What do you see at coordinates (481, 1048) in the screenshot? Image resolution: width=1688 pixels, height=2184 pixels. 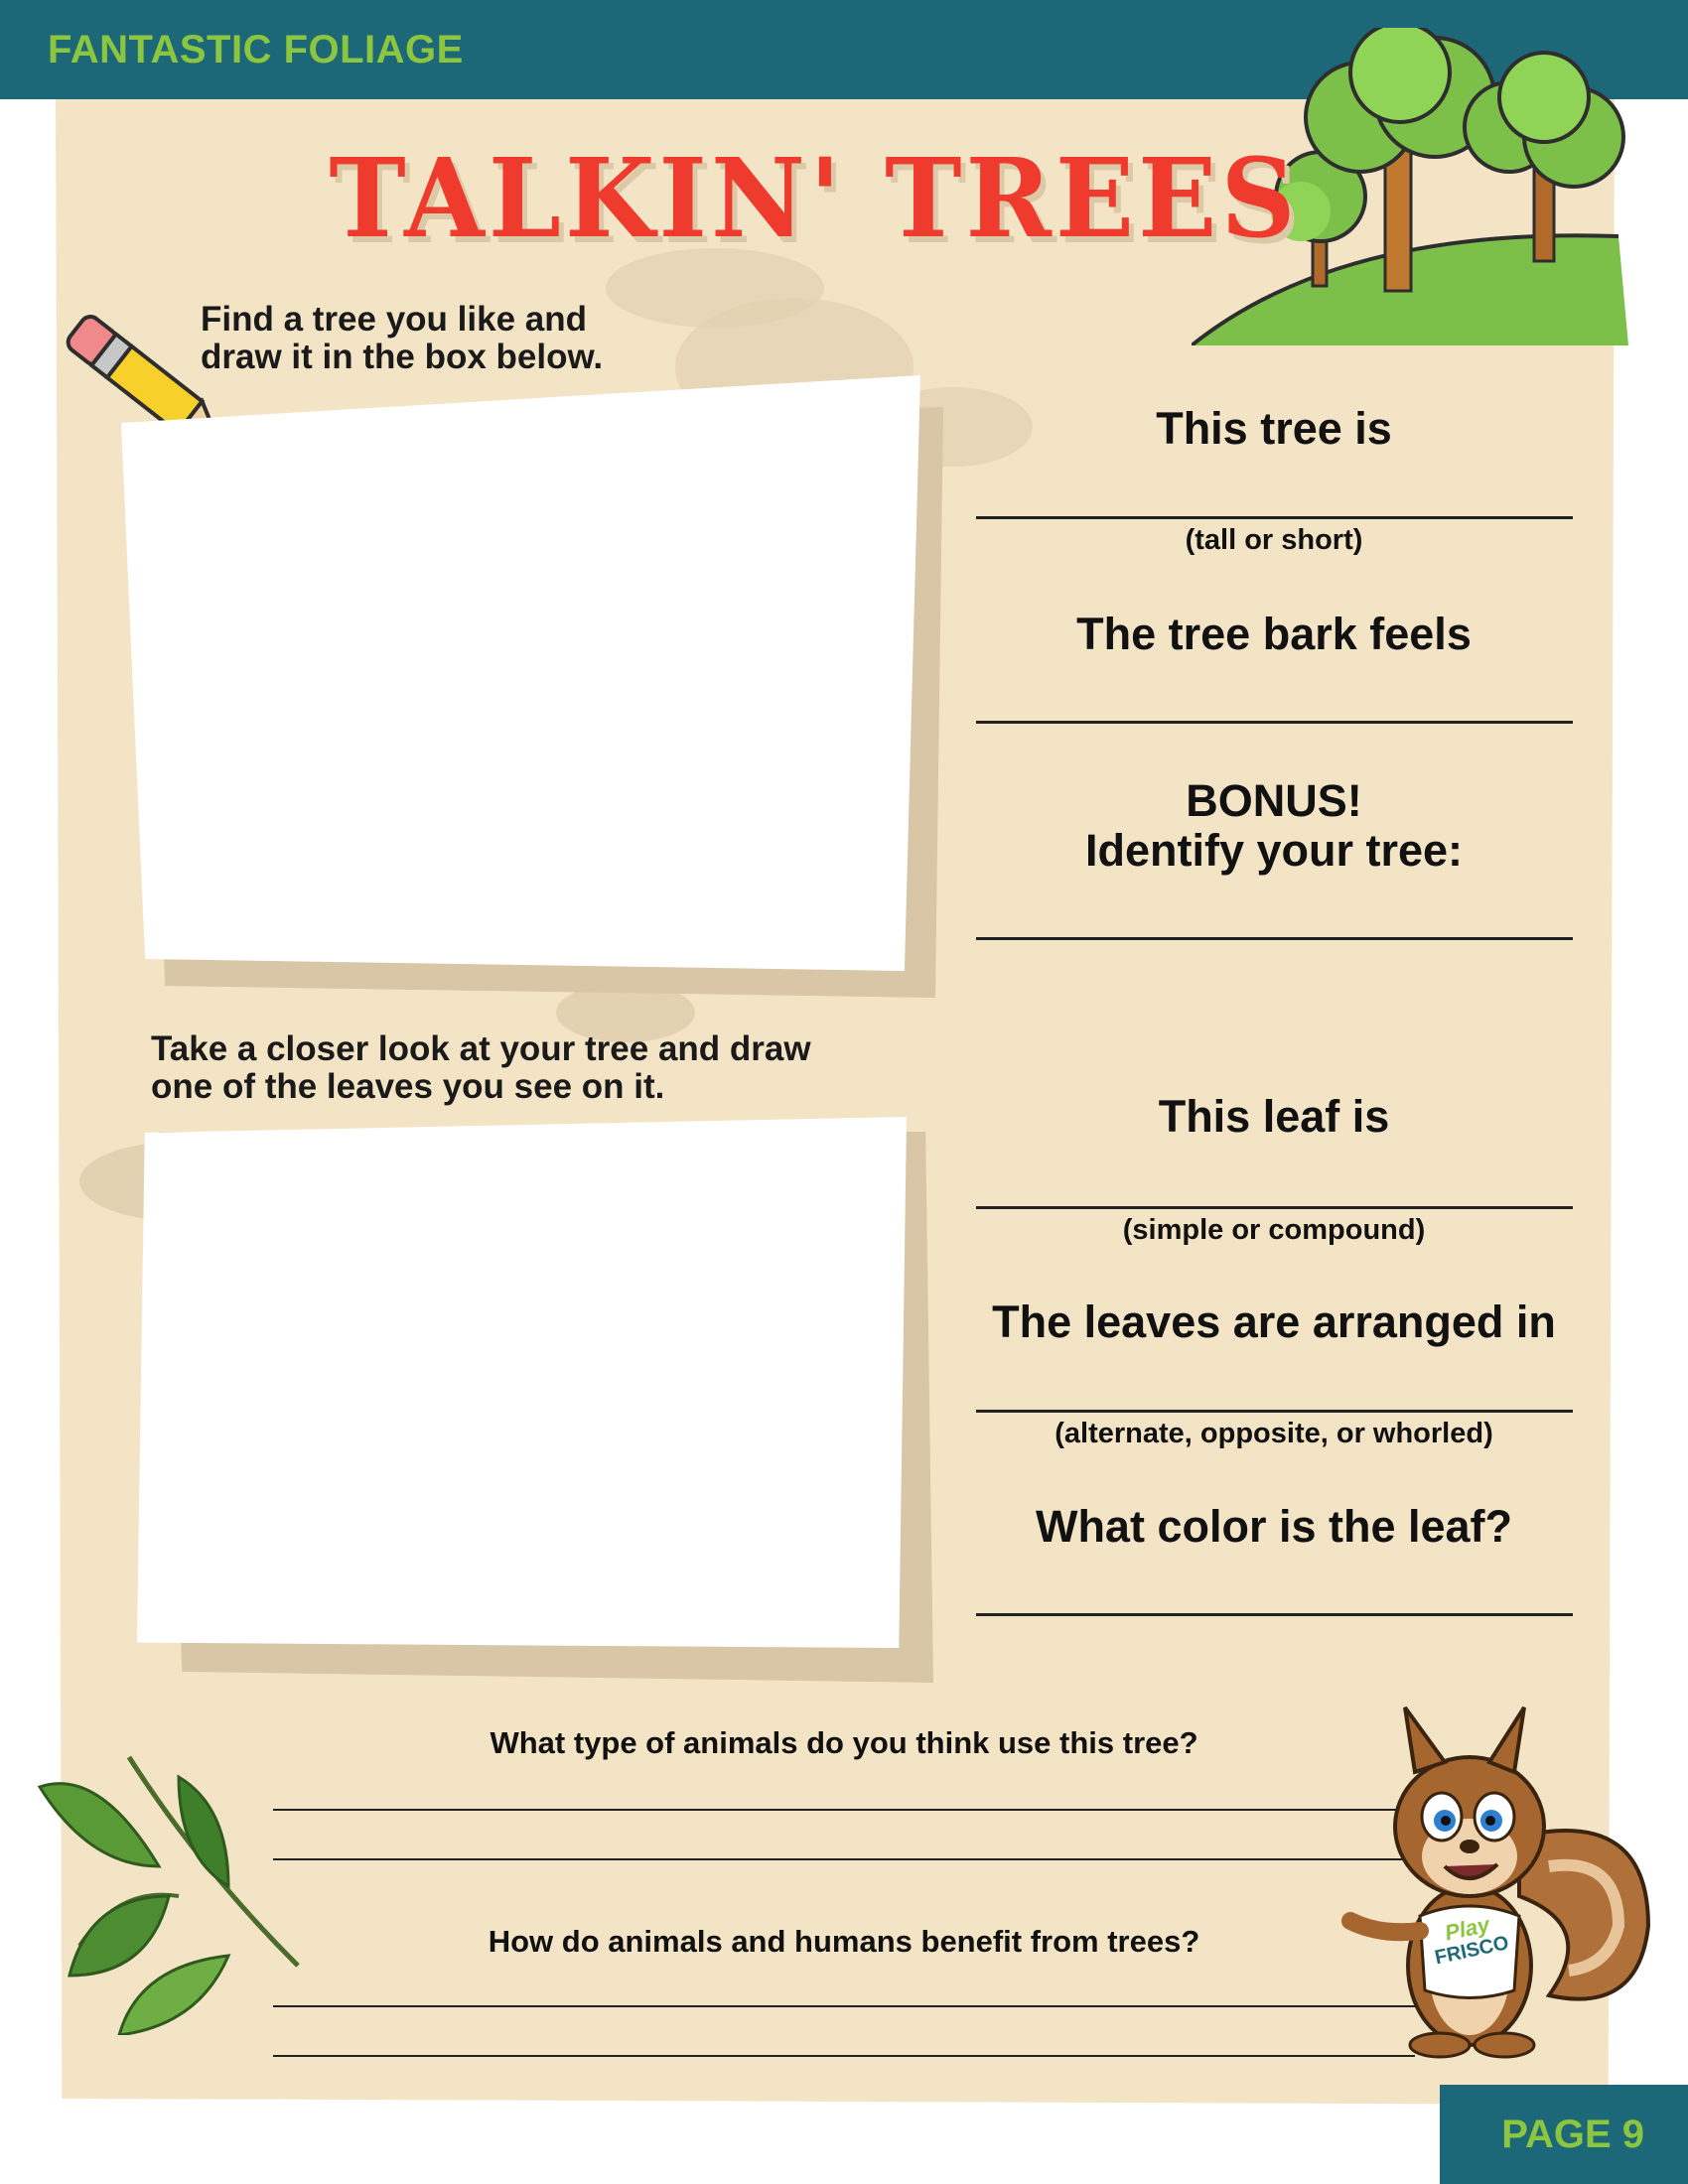 I see `leaf-prompt-line1: Take a closer look at your tree and draw` at bounding box center [481, 1048].